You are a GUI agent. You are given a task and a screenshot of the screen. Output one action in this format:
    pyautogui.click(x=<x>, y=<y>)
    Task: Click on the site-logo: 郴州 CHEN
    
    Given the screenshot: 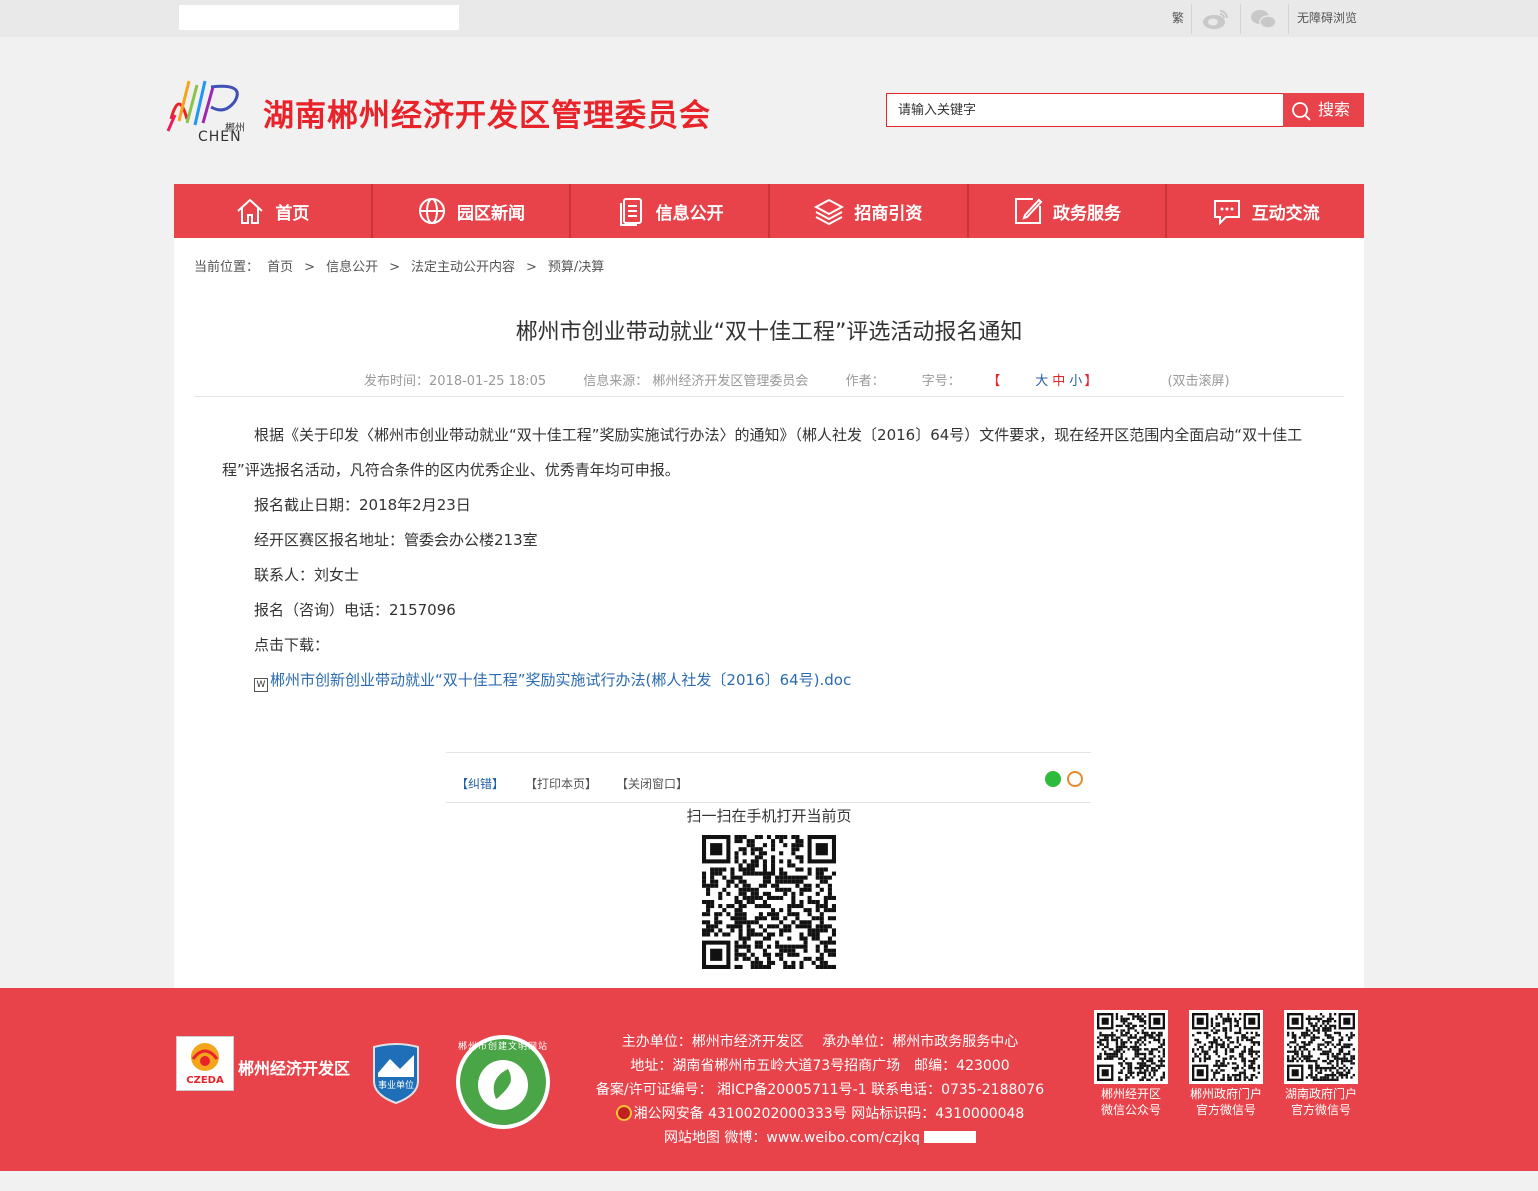 What is the action you would take?
    pyautogui.click(x=208, y=111)
    